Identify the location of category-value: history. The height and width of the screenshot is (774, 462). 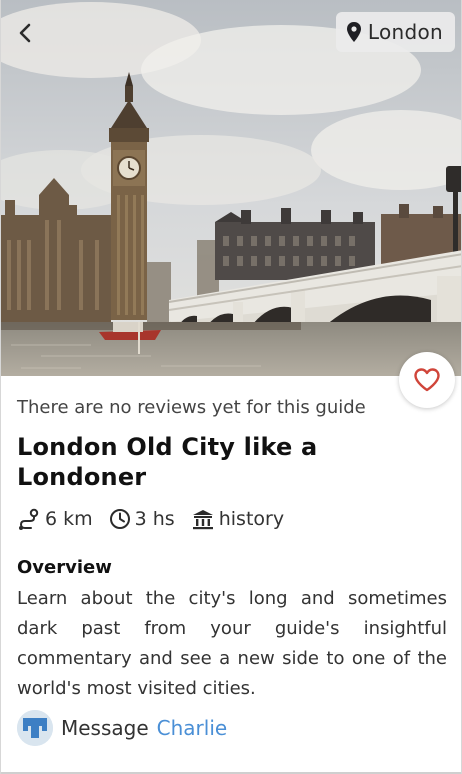
(251, 519).